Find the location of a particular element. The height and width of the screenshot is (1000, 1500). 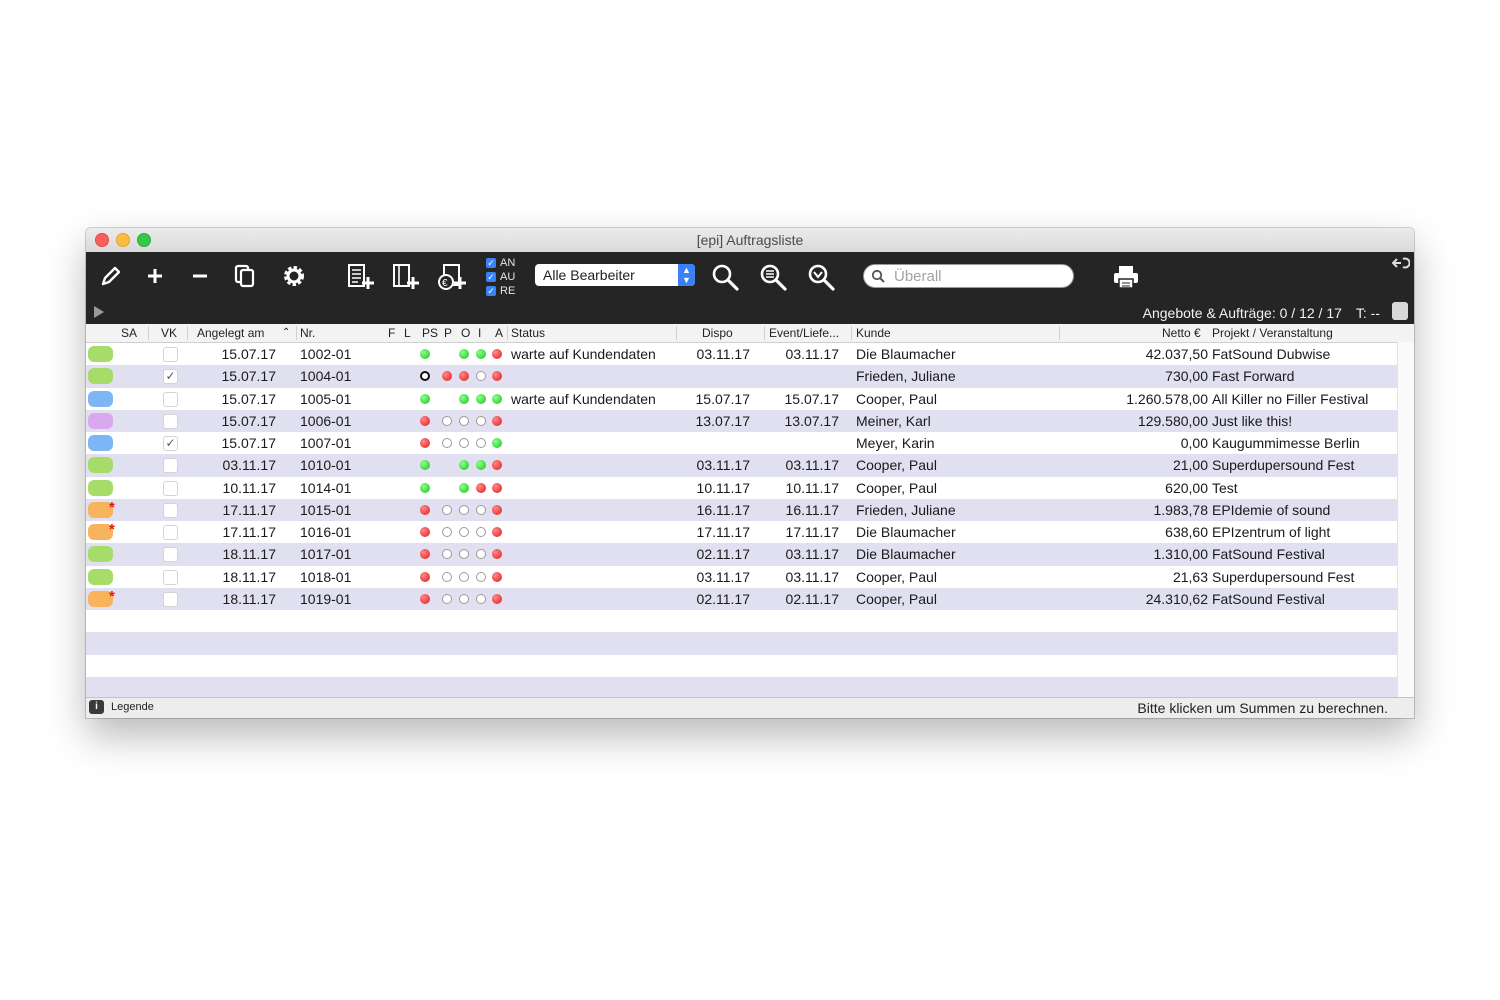

col-angelegt: Angelegt am is located at coordinates (230, 333).